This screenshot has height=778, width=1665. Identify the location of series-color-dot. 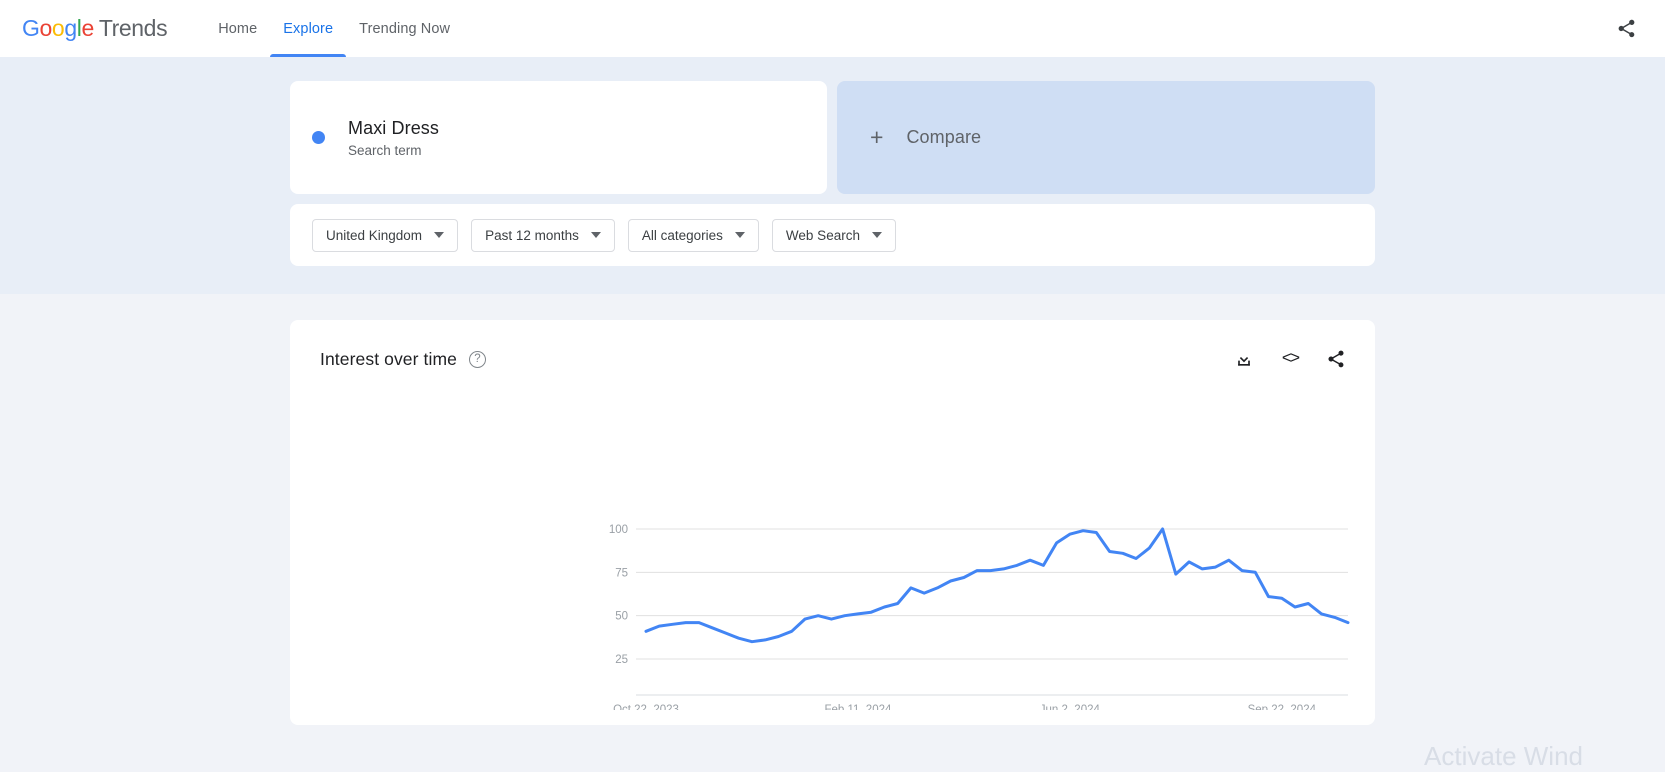
(318, 137).